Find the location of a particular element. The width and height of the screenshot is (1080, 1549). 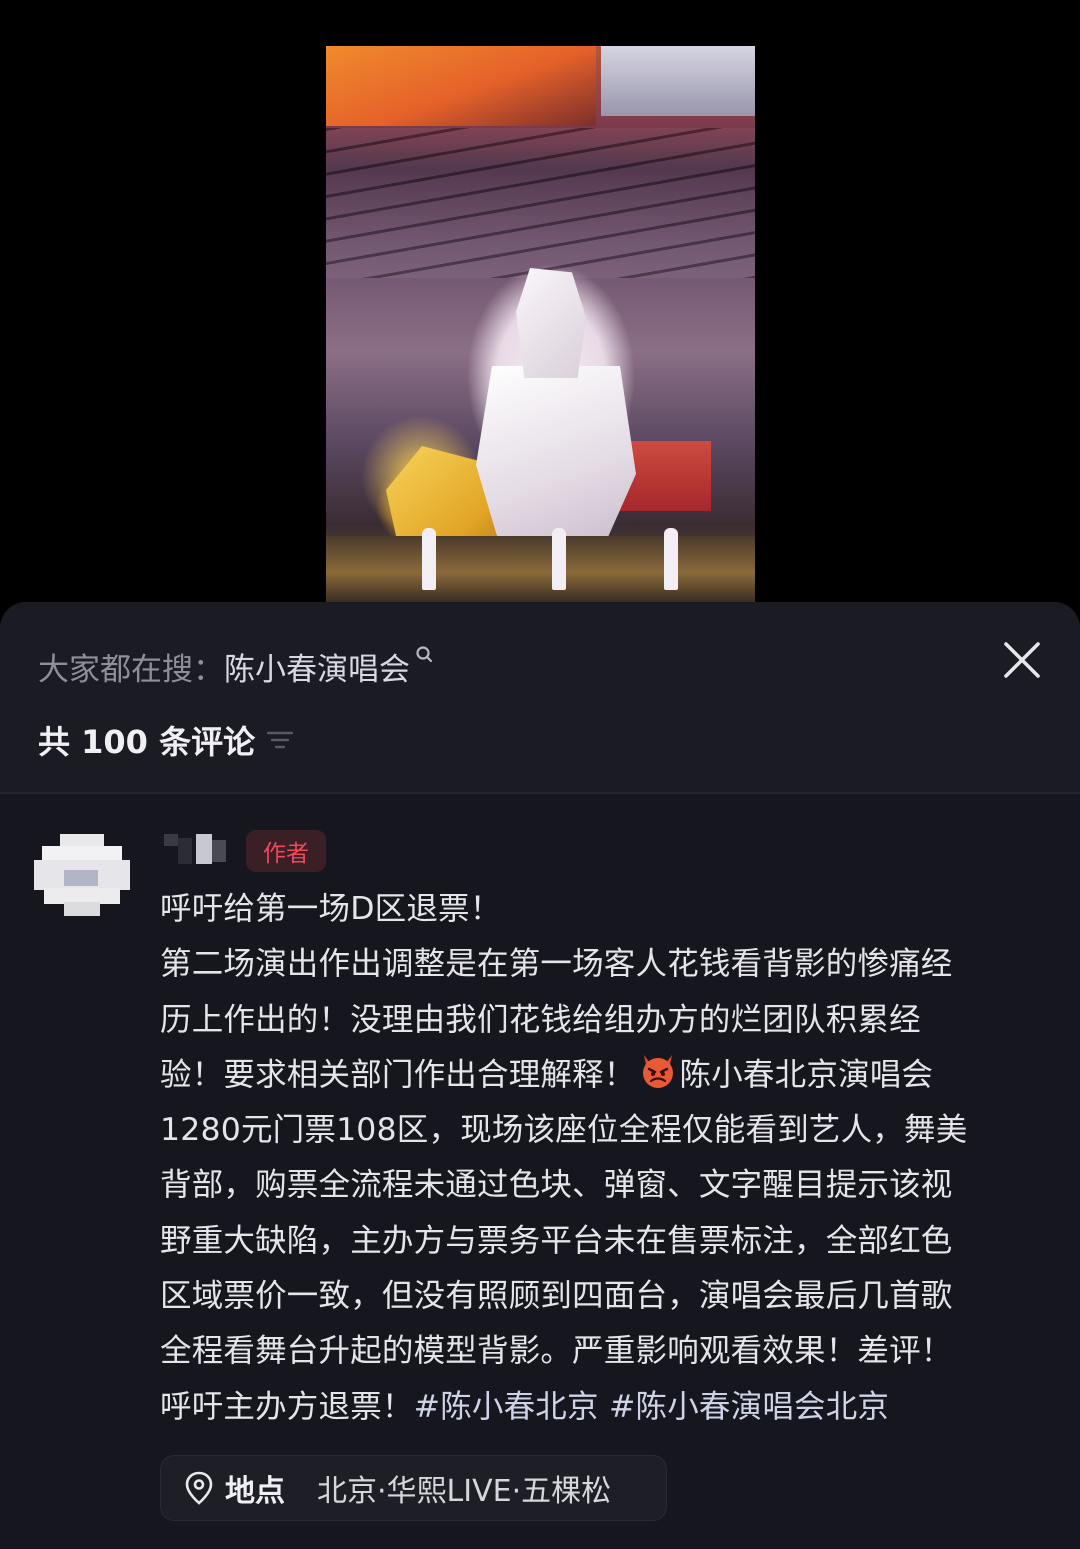

location-tag: 地点 北京·华熙LIVE·五棵松 is located at coordinates (413, 1488).